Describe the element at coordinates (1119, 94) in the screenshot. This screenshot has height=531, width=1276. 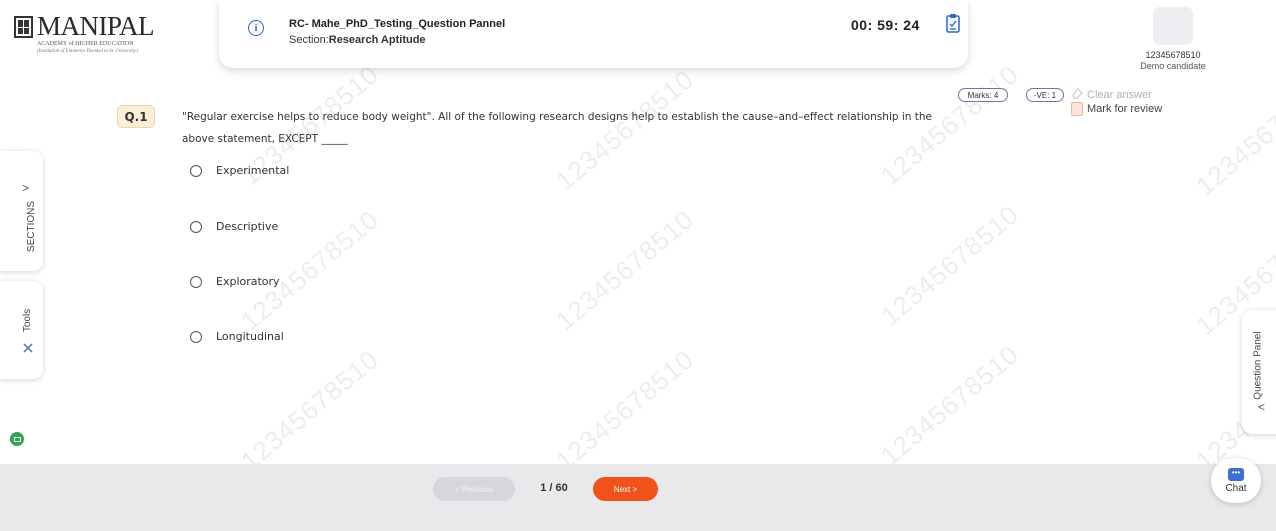
I see `clear-answer-label: Clear answer` at that location.